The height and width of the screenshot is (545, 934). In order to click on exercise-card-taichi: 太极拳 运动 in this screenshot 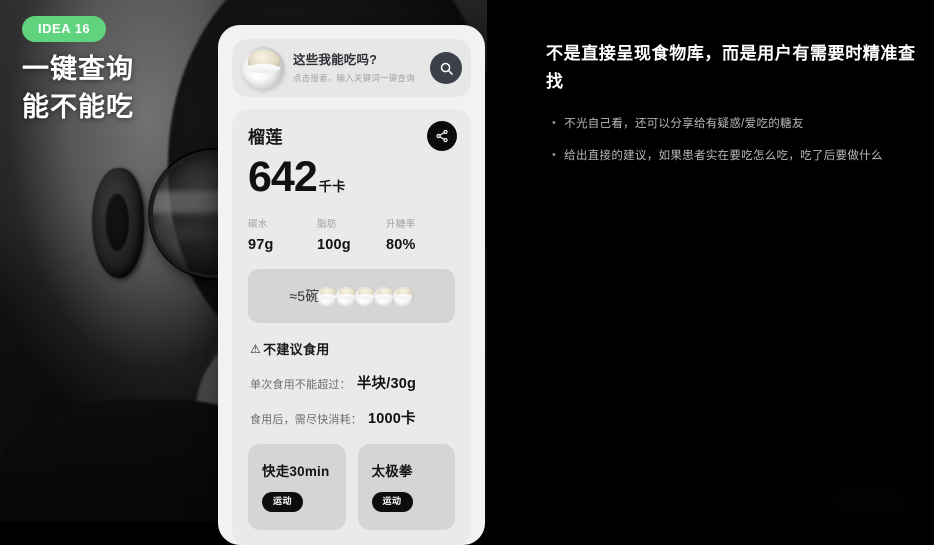, I will do `click(406, 487)`.